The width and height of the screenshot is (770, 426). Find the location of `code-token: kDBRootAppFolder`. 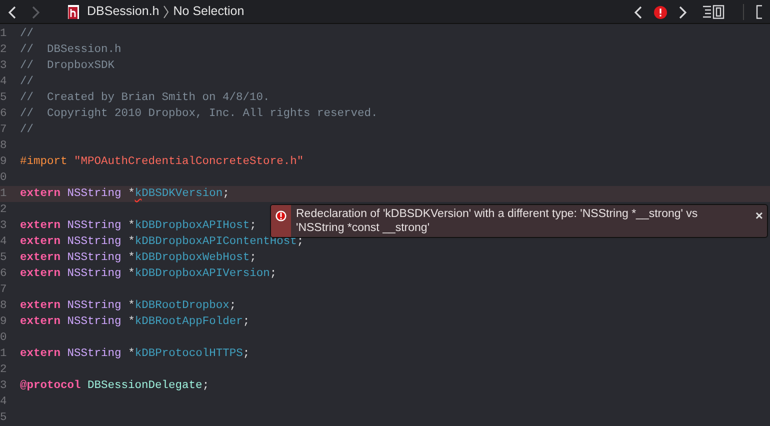

code-token: kDBRootAppFolder is located at coordinates (188, 322).